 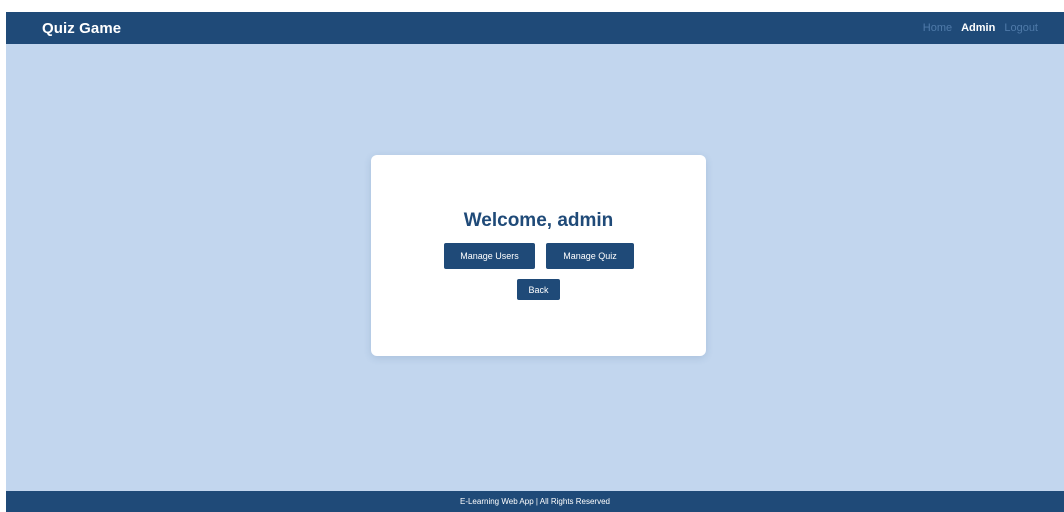 I want to click on footer-text: E-Learning Web App | All Rights Reserved, so click(x=534, y=501).